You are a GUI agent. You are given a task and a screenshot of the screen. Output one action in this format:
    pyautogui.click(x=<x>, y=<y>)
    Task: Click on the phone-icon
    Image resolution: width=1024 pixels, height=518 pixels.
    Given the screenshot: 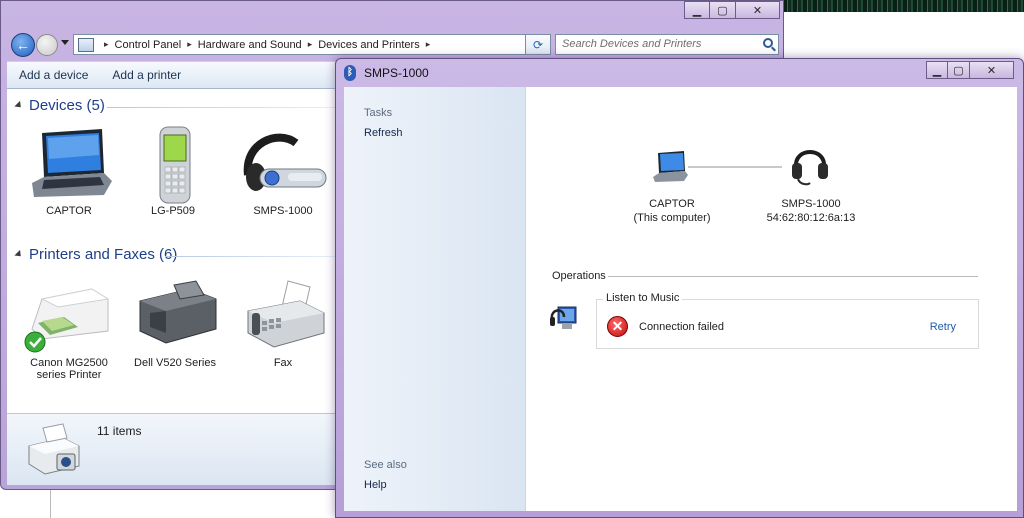 What is the action you would take?
    pyautogui.click(x=173, y=165)
    